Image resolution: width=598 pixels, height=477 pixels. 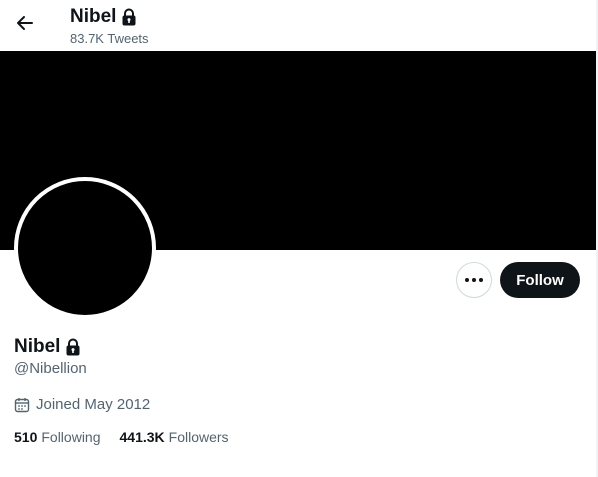 I want to click on joined-text: Joined May 2012, so click(x=93, y=404).